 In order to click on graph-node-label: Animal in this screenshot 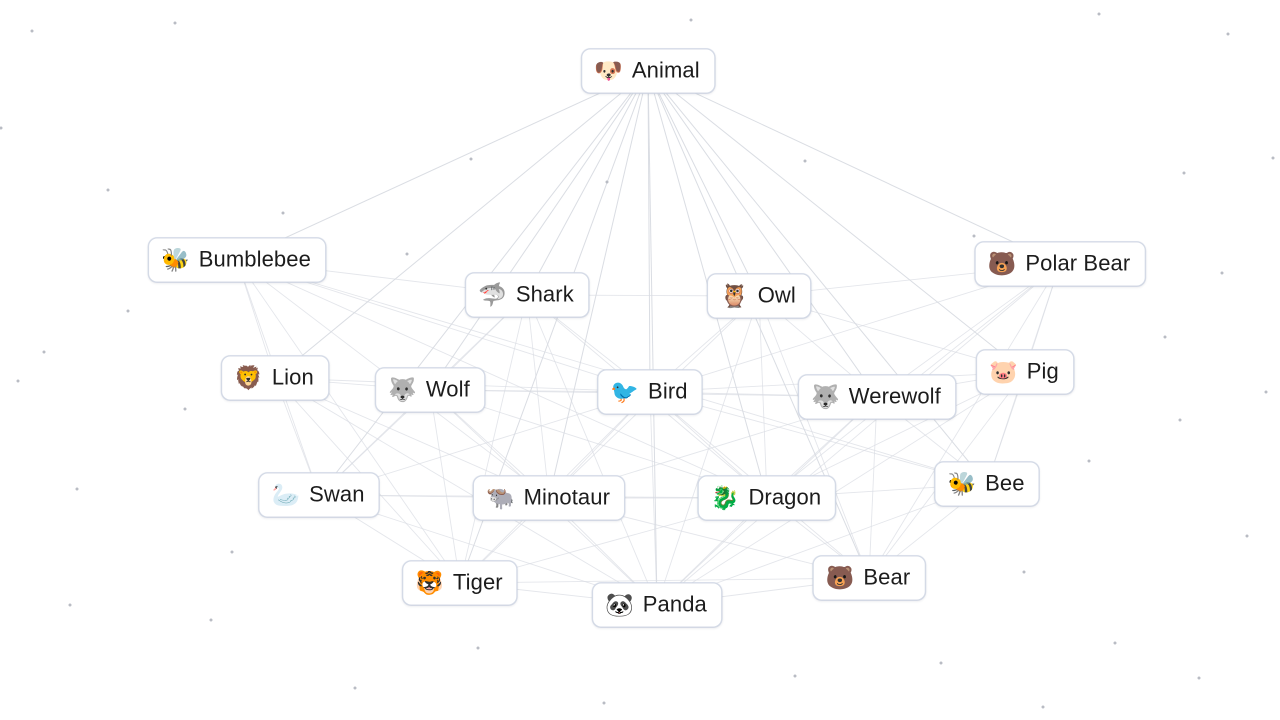, I will do `click(665, 70)`.